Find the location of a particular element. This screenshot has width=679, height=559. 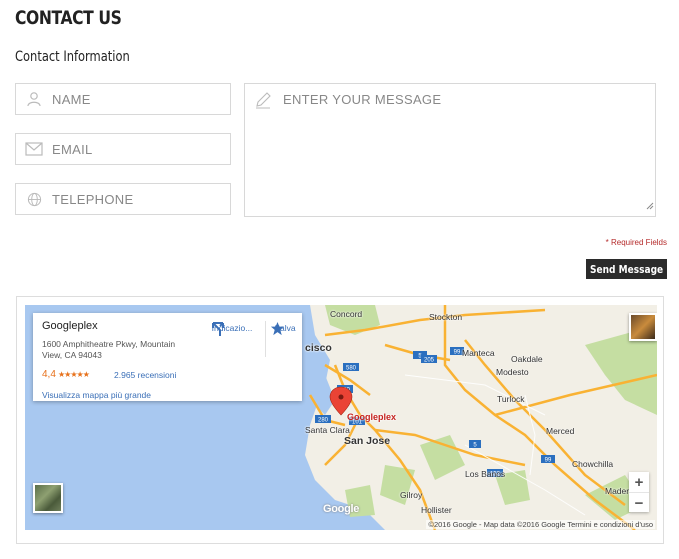

city-label-san-jose: San Jose is located at coordinates (367, 441).